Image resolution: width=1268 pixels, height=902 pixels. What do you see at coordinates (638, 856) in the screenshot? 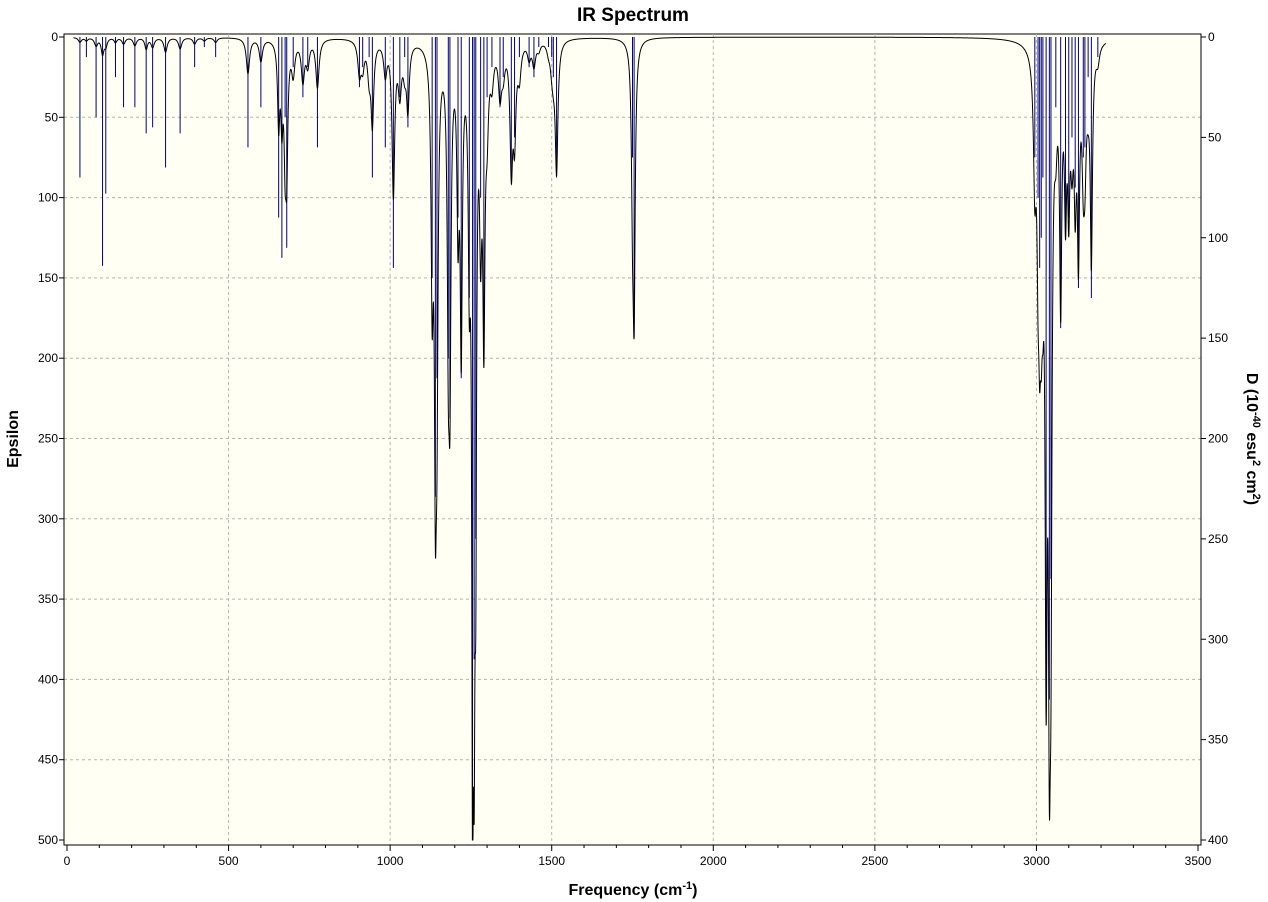
I see `x-axis-ticks: 0 500 1000 1500 2000 2500 3000 3500` at bounding box center [638, 856].